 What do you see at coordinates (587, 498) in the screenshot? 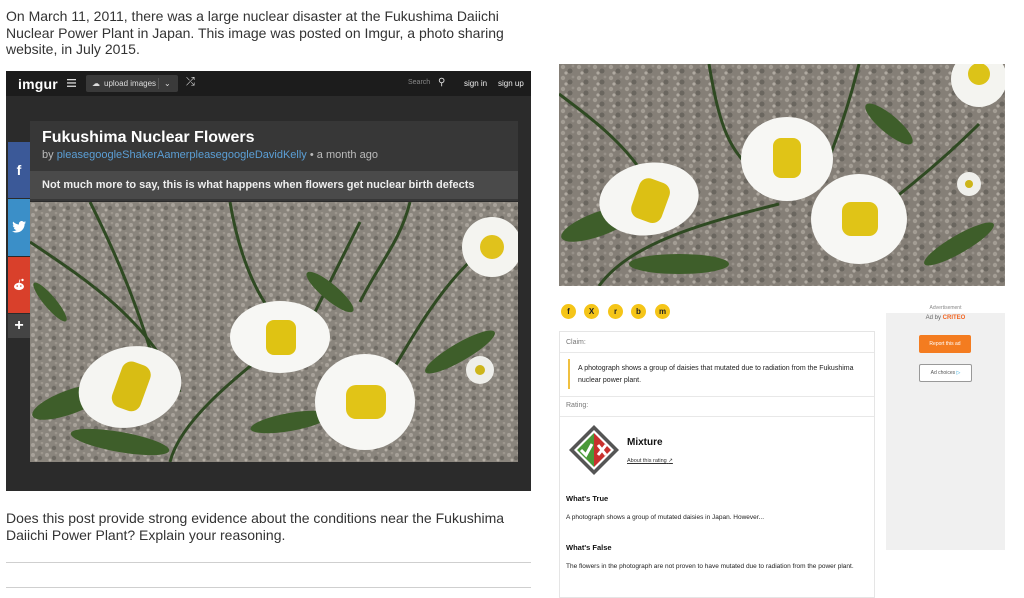
I see `whats-true-heading: What's True` at bounding box center [587, 498].